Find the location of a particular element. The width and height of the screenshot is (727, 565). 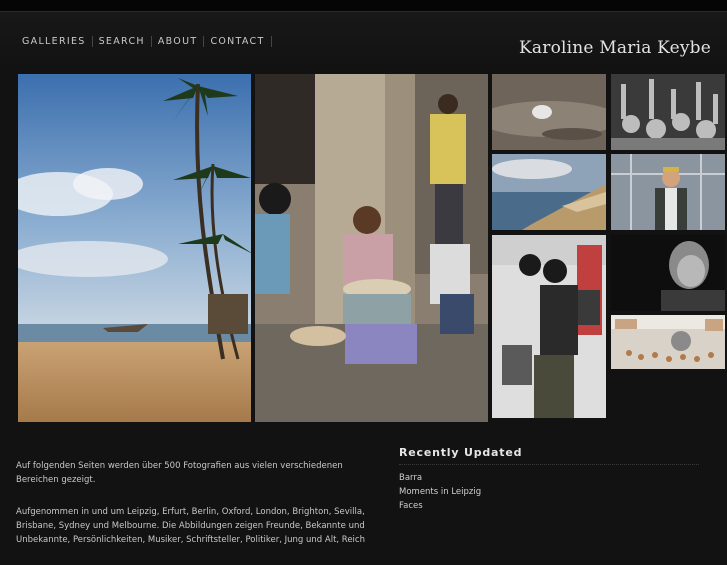

nav-contact: CONTACT is located at coordinates (238, 41).